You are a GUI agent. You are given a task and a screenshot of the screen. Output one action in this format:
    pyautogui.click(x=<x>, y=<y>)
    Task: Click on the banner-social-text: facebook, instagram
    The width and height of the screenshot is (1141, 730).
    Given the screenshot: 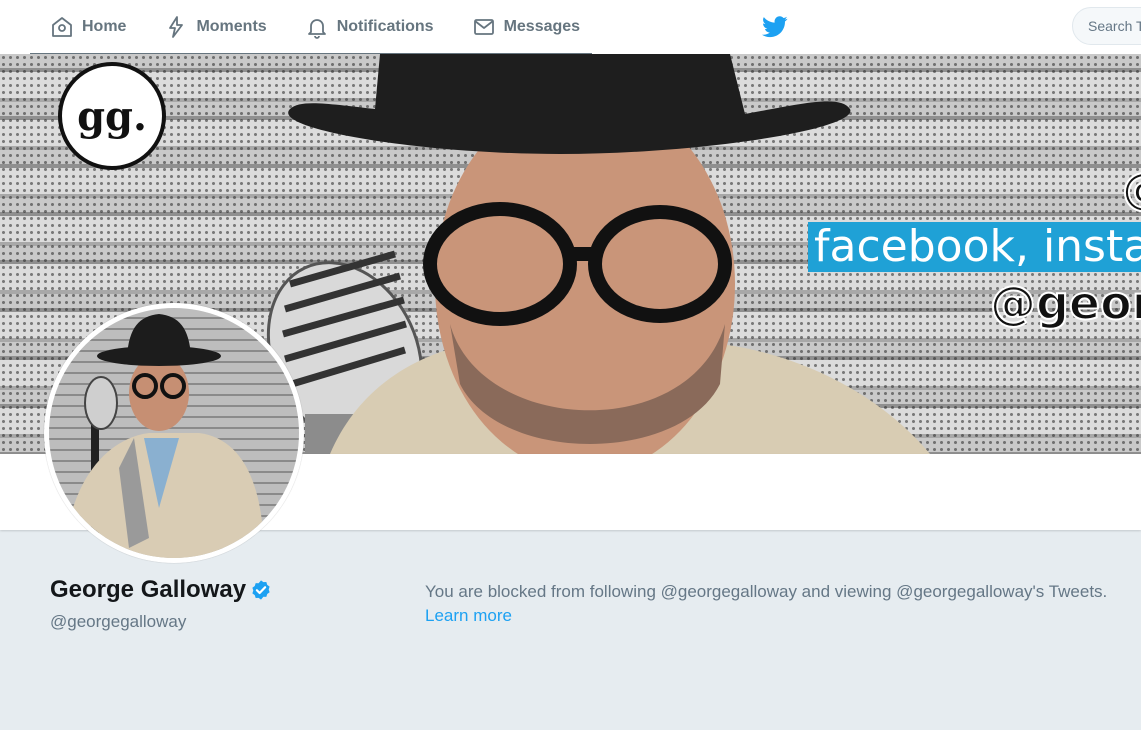 What is the action you would take?
    pyautogui.click(x=974, y=247)
    